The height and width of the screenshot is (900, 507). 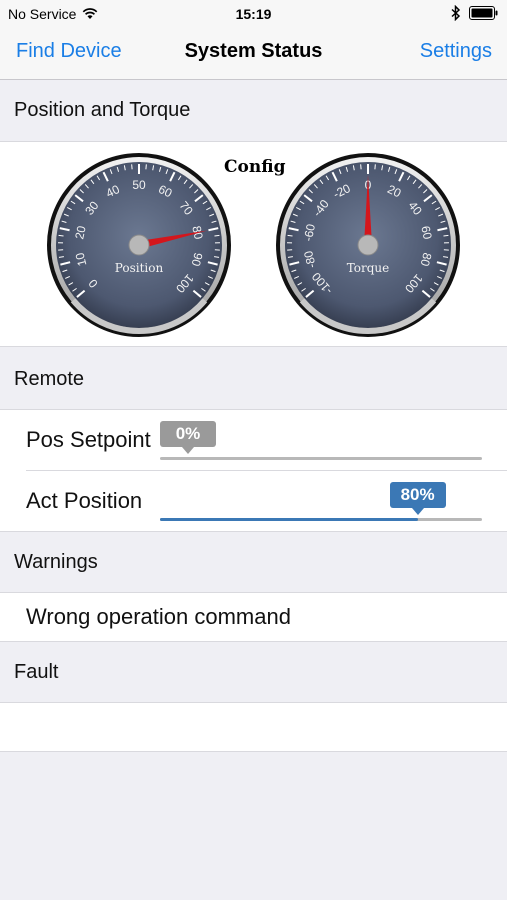 I want to click on act-position-value-badge: 80%, so click(x=417, y=498).